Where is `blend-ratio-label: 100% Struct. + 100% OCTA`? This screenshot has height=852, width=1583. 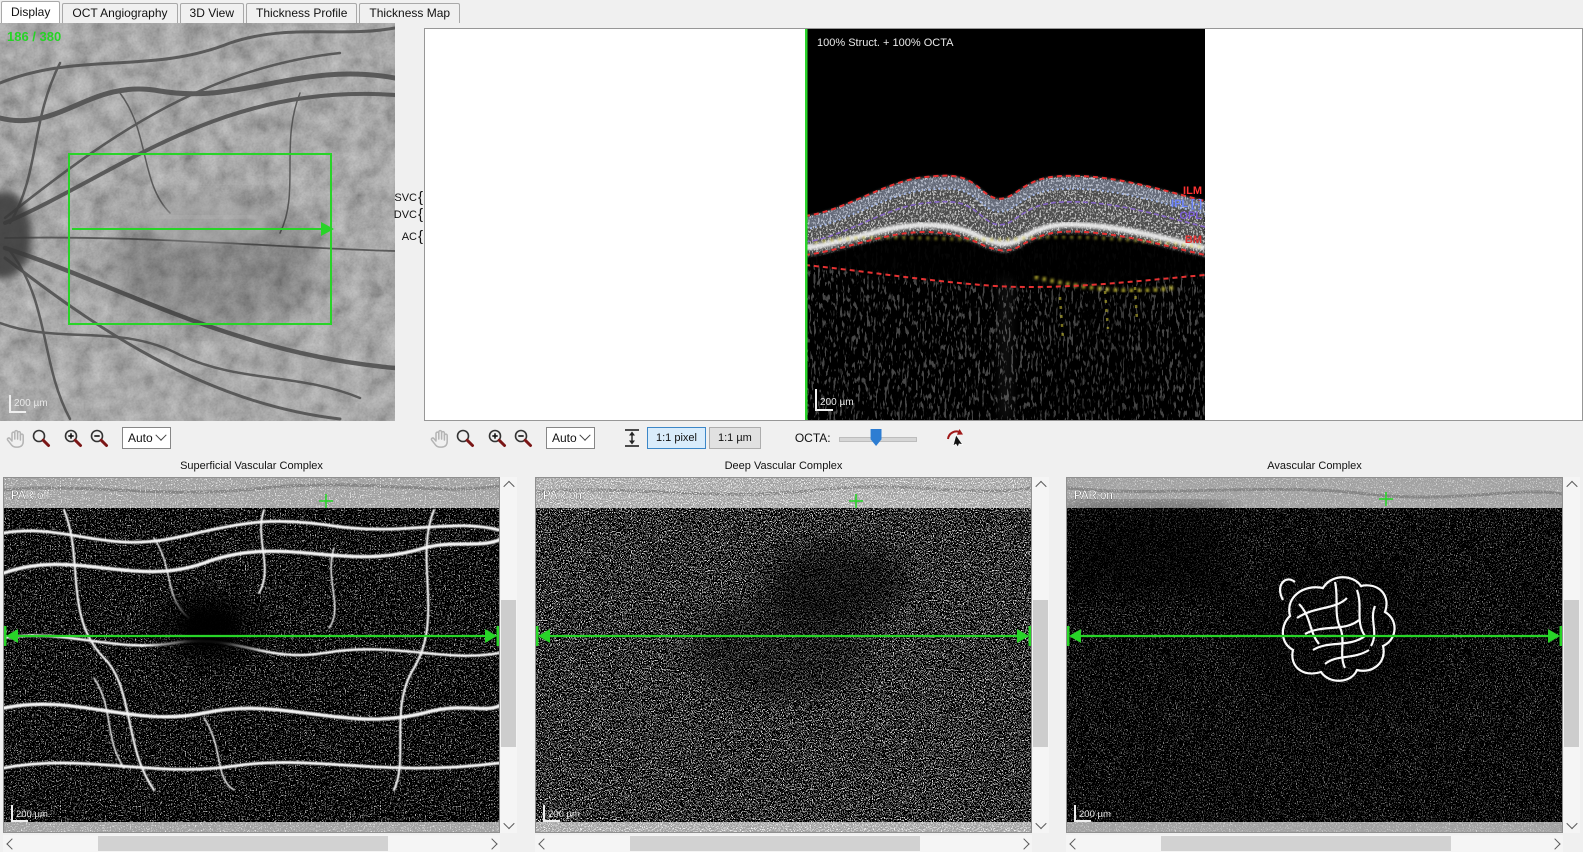
blend-ratio-label: 100% Struct. + 100% OCTA is located at coordinates (885, 43).